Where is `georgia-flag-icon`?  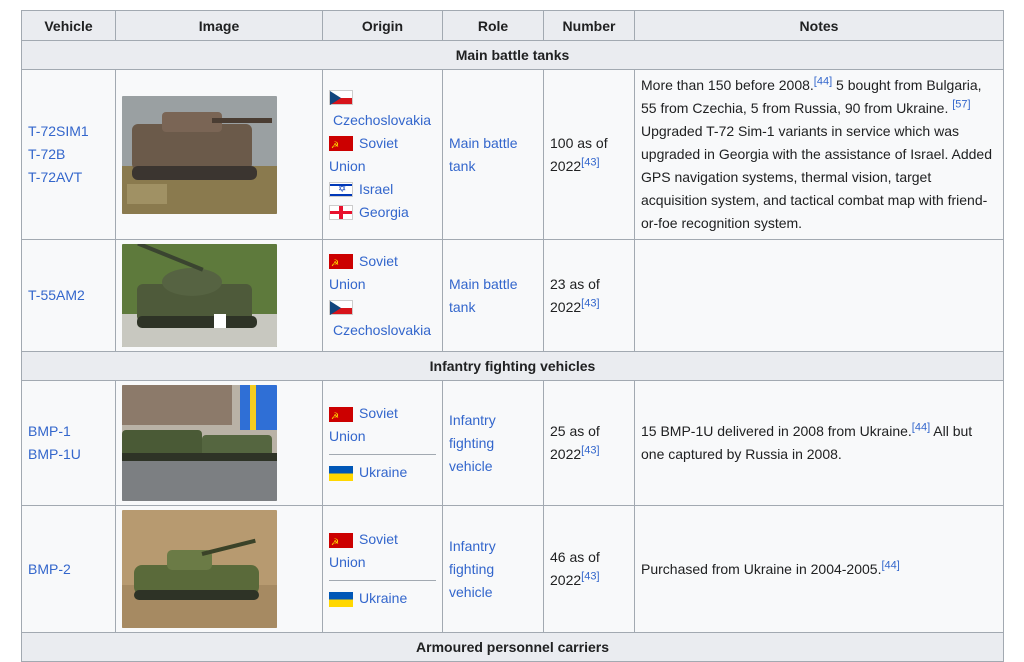
georgia-flag-icon is located at coordinates (341, 213).